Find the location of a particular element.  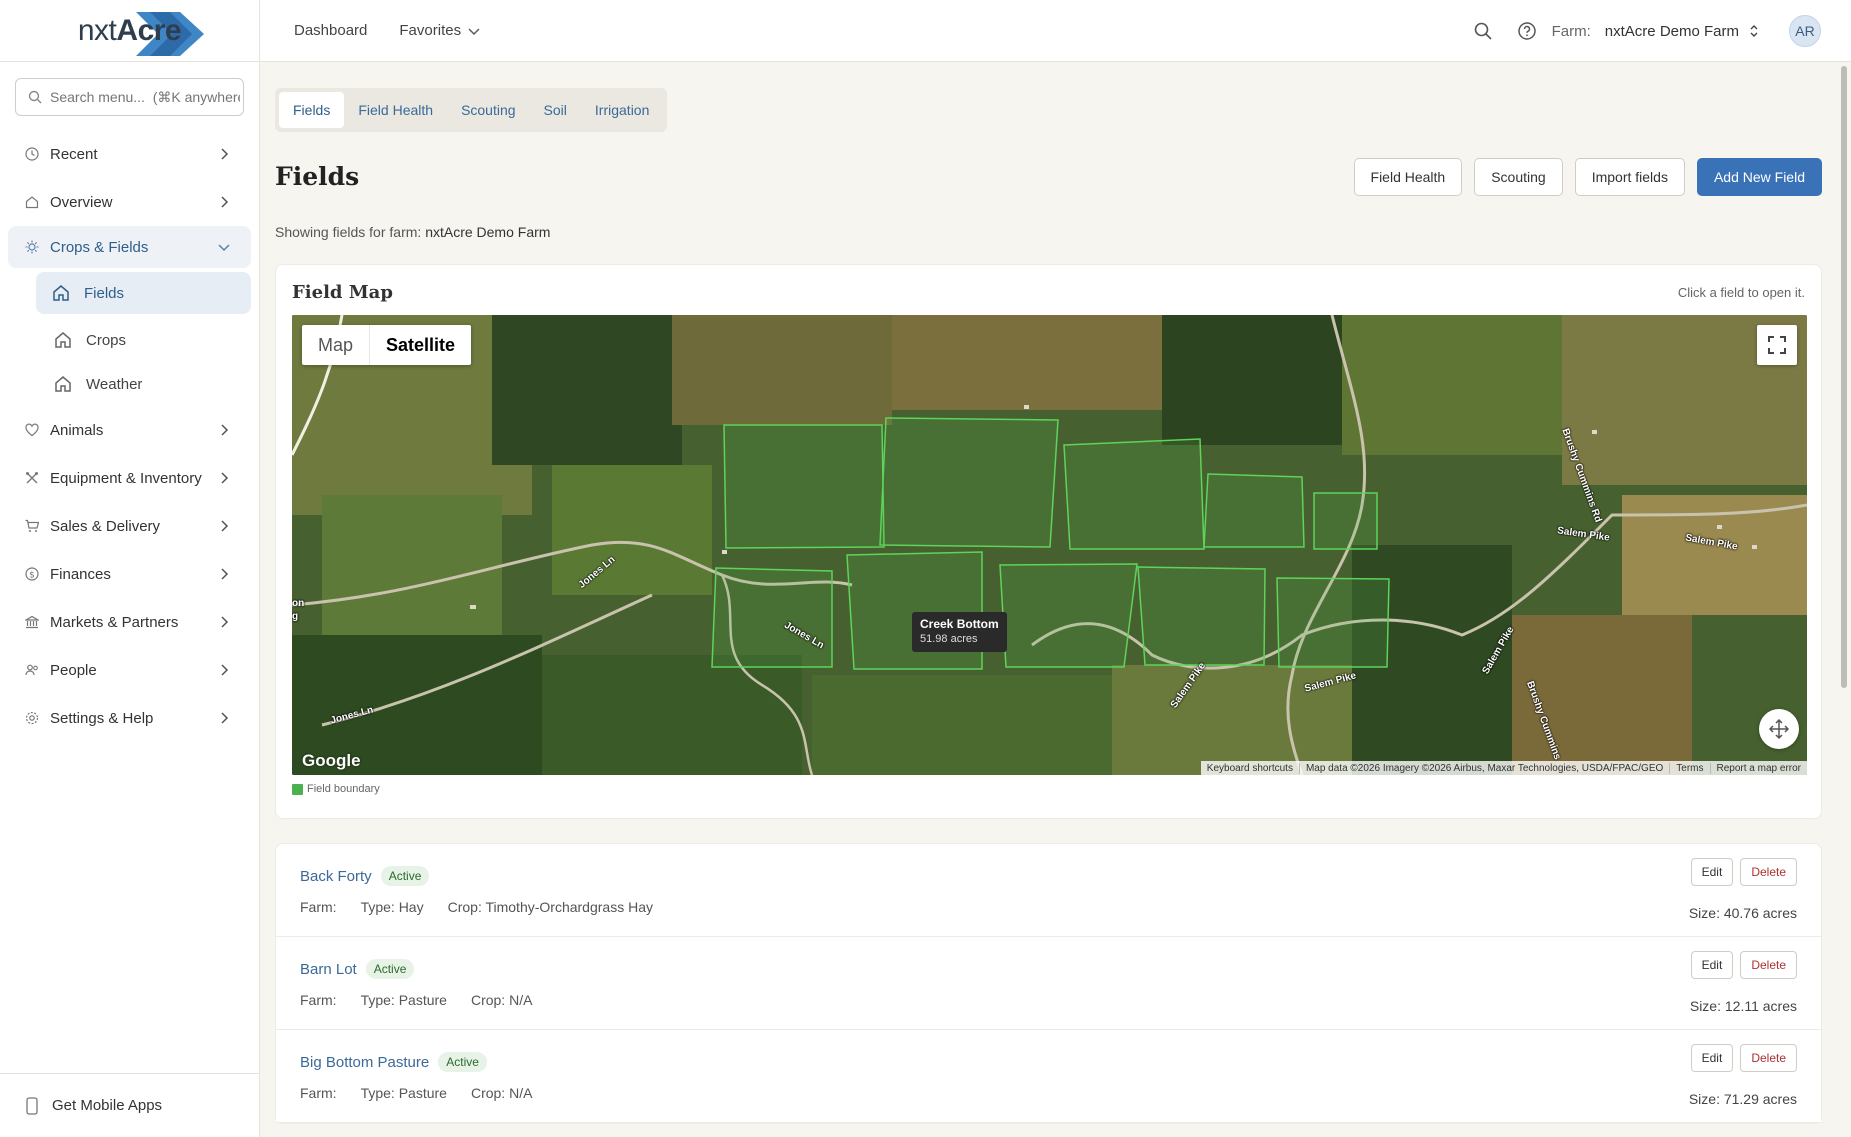

map-title: Field Map is located at coordinates (342, 292).